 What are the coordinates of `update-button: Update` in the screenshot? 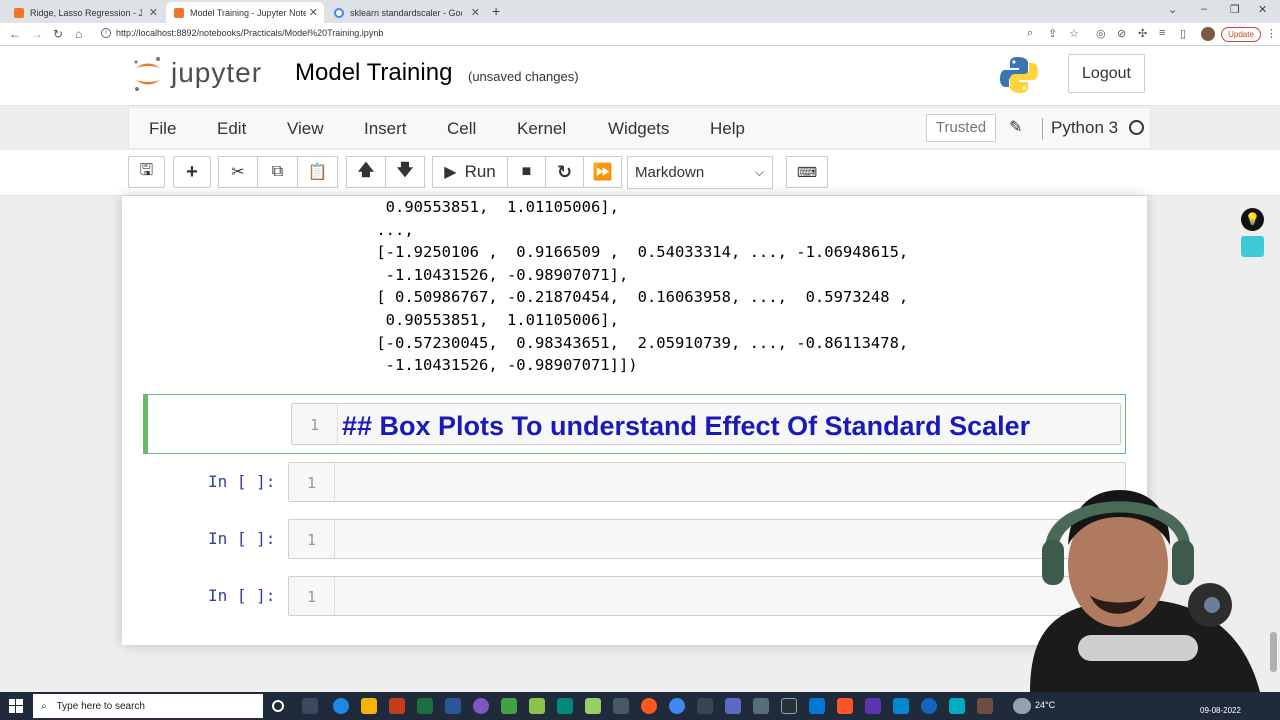 It's located at (1241, 34).